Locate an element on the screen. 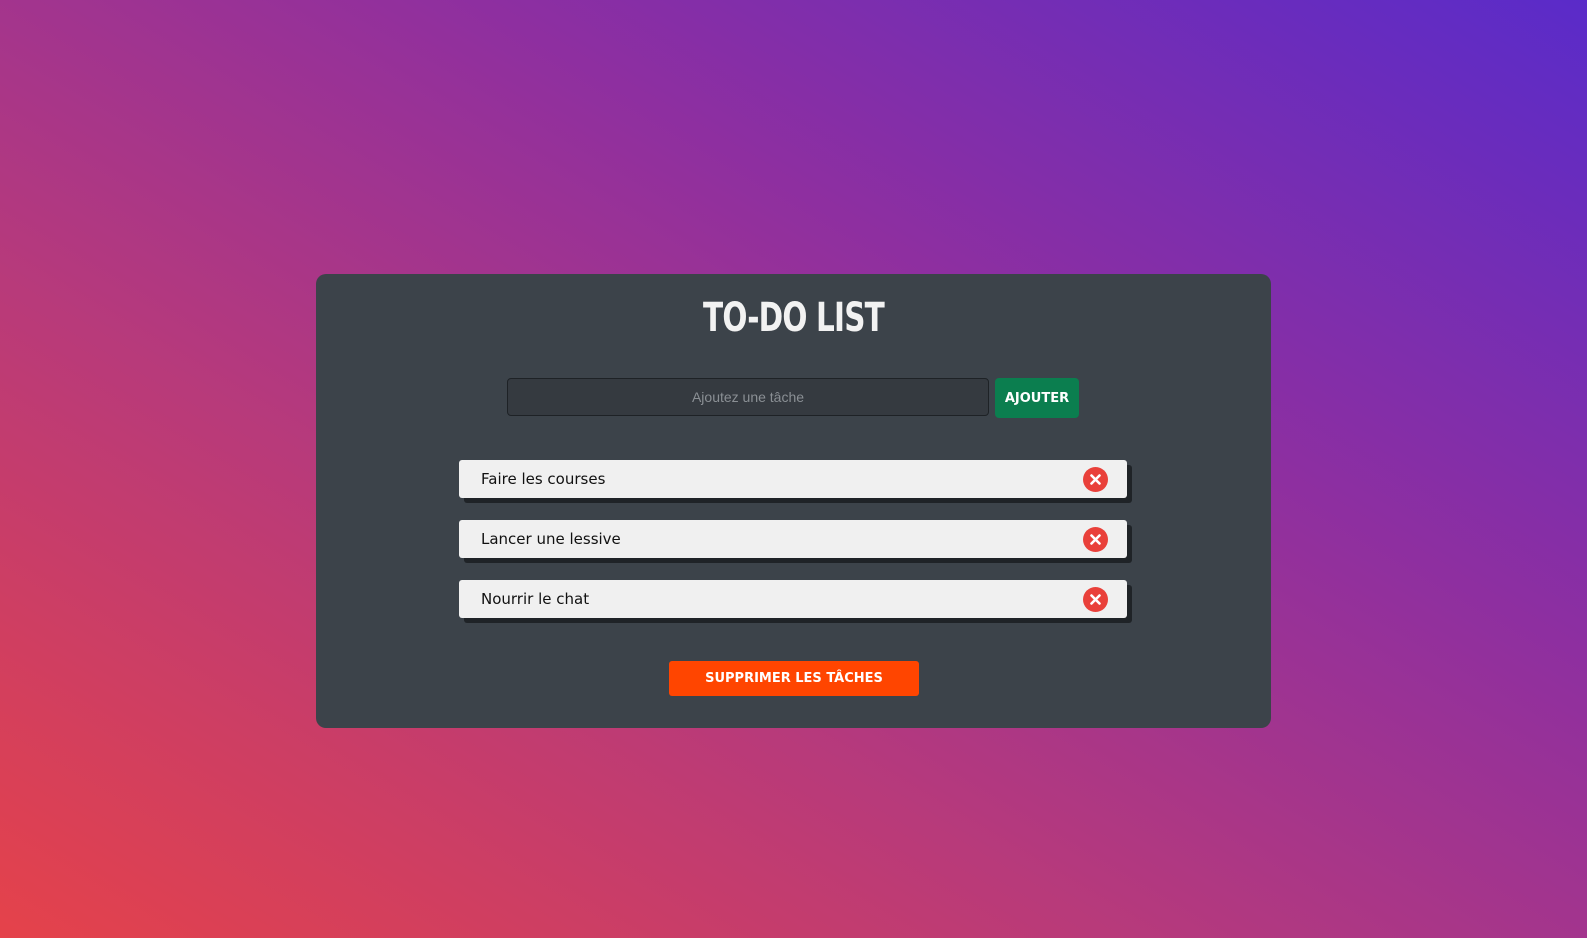 This screenshot has width=1587, height=938. task-item: Nourrir le chat is located at coordinates (793, 599).